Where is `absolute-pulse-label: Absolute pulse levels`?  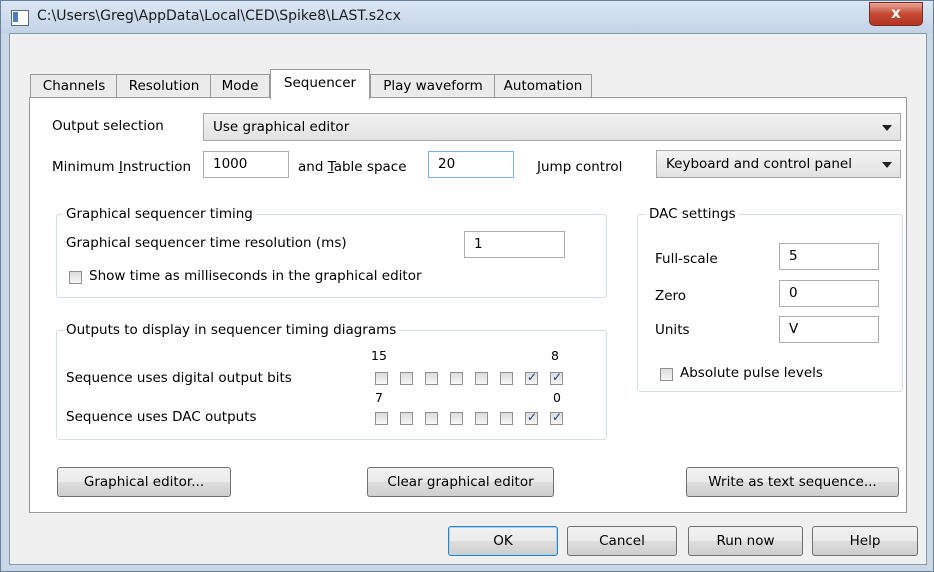 absolute-pulse-label: Absolute pulse levels is located at coordinates (751, 373).